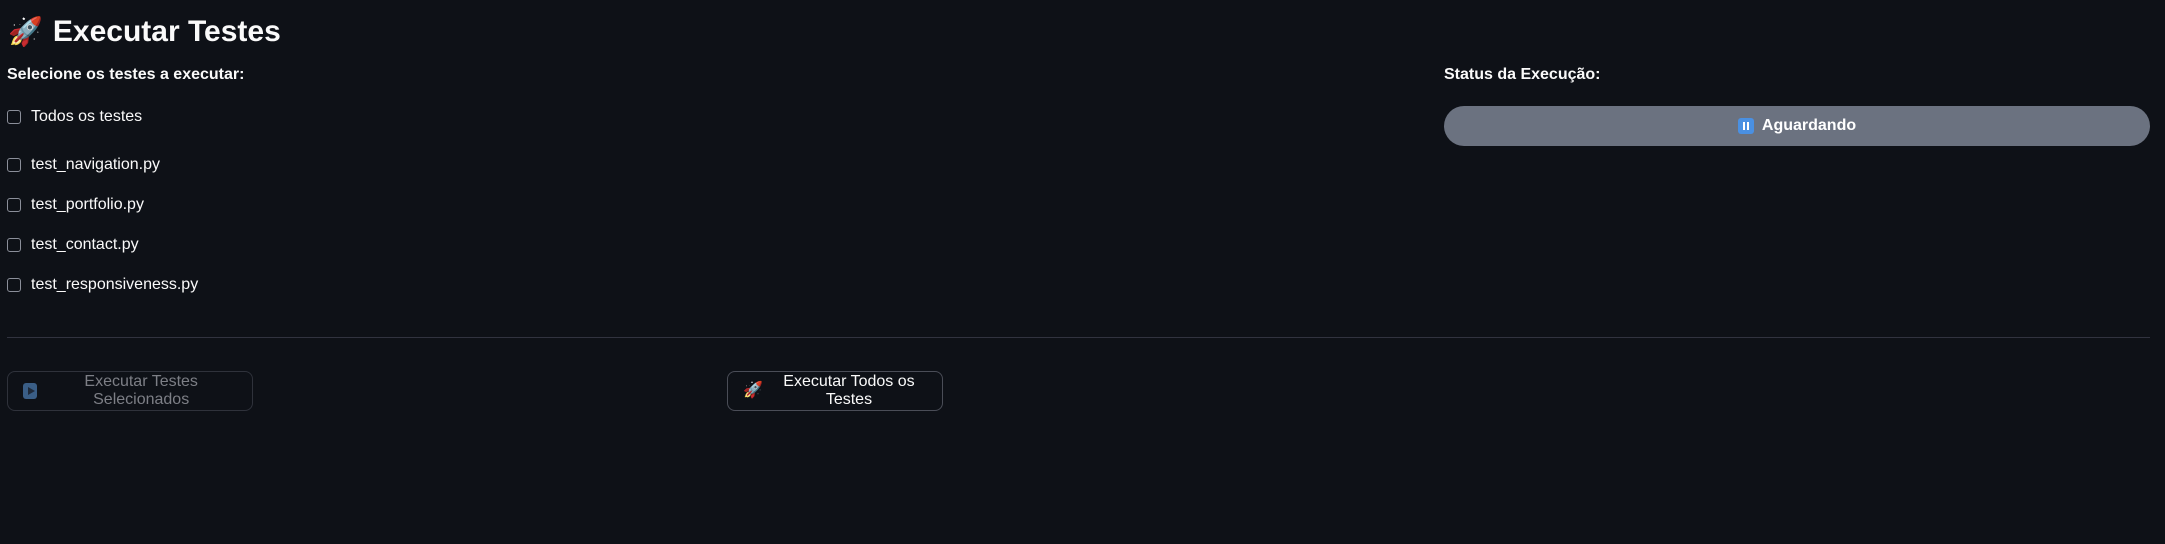 This screenshot has width=2165, height=544. I want to click on run-all-label: Executar Todos os Testes, so click(849, 390).